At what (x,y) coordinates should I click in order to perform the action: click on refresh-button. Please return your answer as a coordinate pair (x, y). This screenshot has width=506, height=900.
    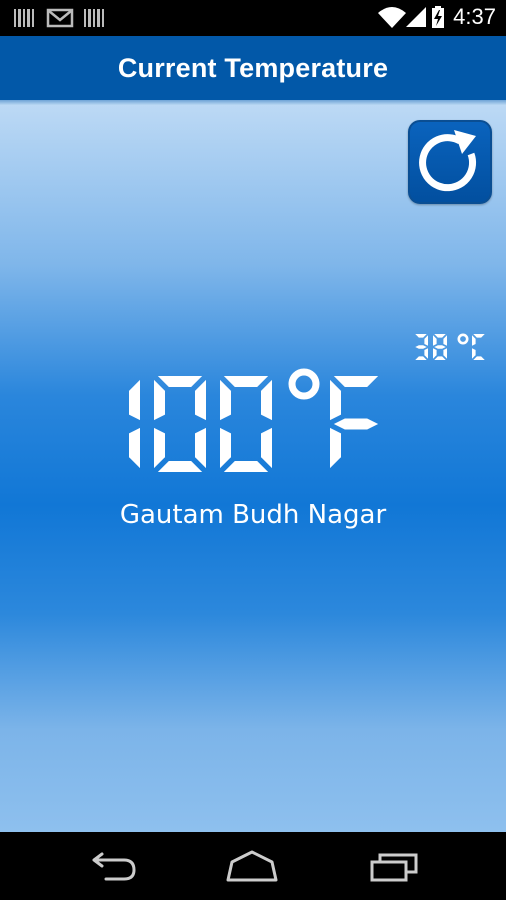
    Looking at the image, I should click on (450, 162).